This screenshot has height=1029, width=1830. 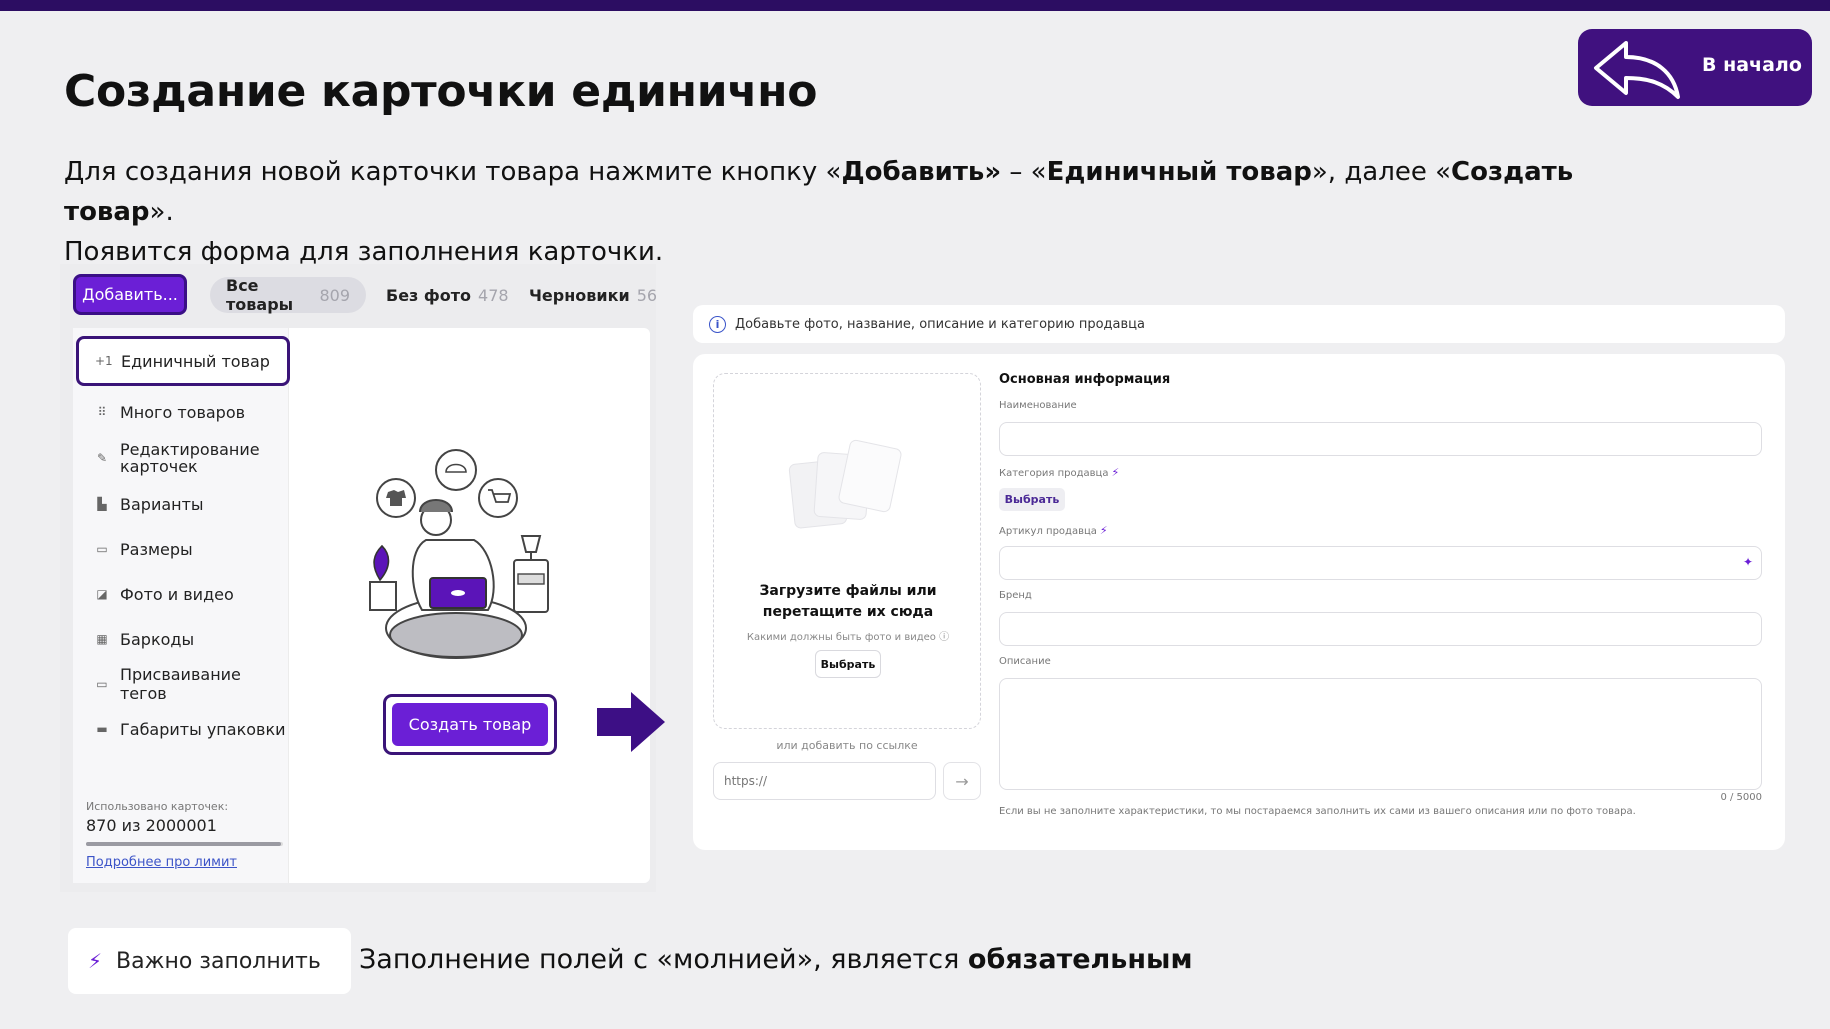 I want to click on create-product-button: Создать товар, so click(x=470, y=724).